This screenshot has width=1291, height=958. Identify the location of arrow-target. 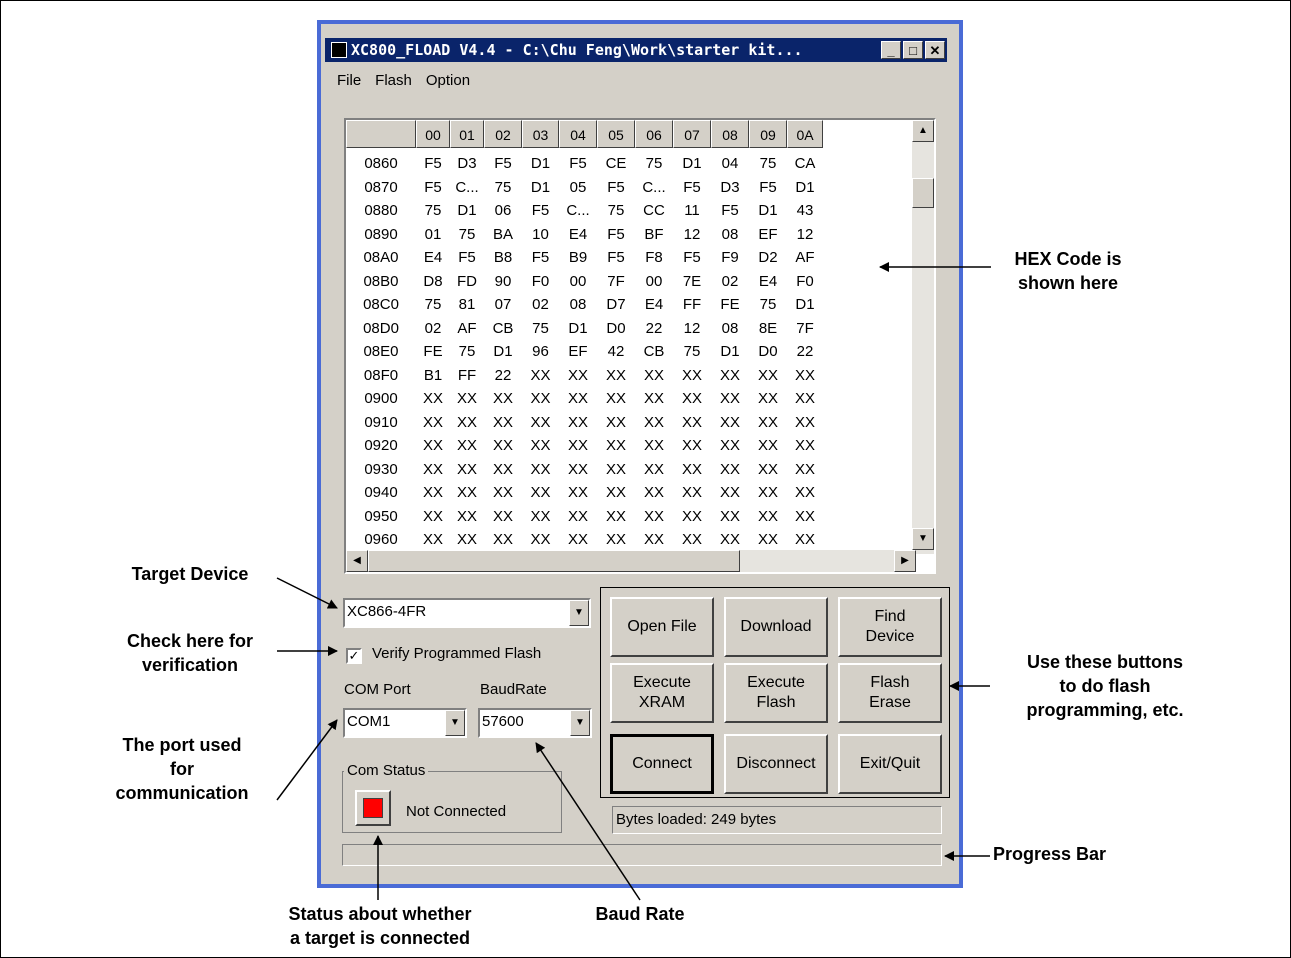
(307, 593).